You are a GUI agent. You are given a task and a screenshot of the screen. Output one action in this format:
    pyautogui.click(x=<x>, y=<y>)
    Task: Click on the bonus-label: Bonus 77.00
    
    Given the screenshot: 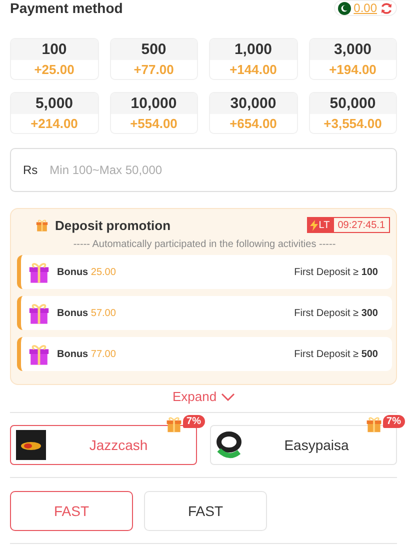 What is the action you would take?
    pyautogui.click(x=86, y=354)
    